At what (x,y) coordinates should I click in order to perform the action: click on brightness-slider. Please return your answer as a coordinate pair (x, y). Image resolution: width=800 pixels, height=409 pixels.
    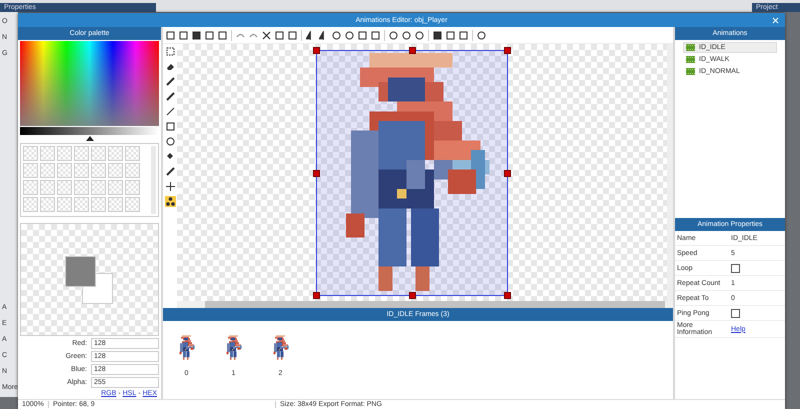
    Looking at the image, I should click on (89, 134).